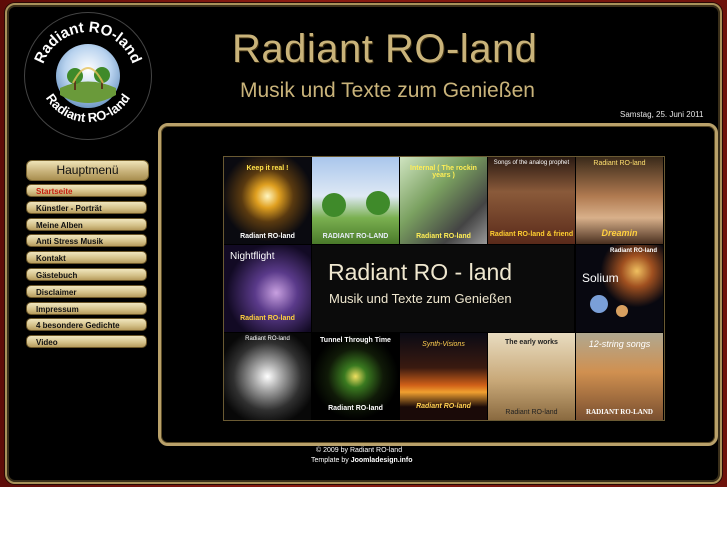 The height and width of the screenshot is (545, 727). I want to click on album-title: Nightflight, so click(252, 256).